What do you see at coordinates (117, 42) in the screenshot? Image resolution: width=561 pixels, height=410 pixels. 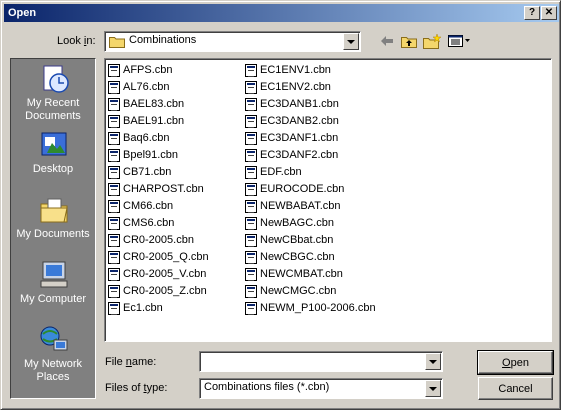 I see `folder-icon` at bounding box center [117, 42].